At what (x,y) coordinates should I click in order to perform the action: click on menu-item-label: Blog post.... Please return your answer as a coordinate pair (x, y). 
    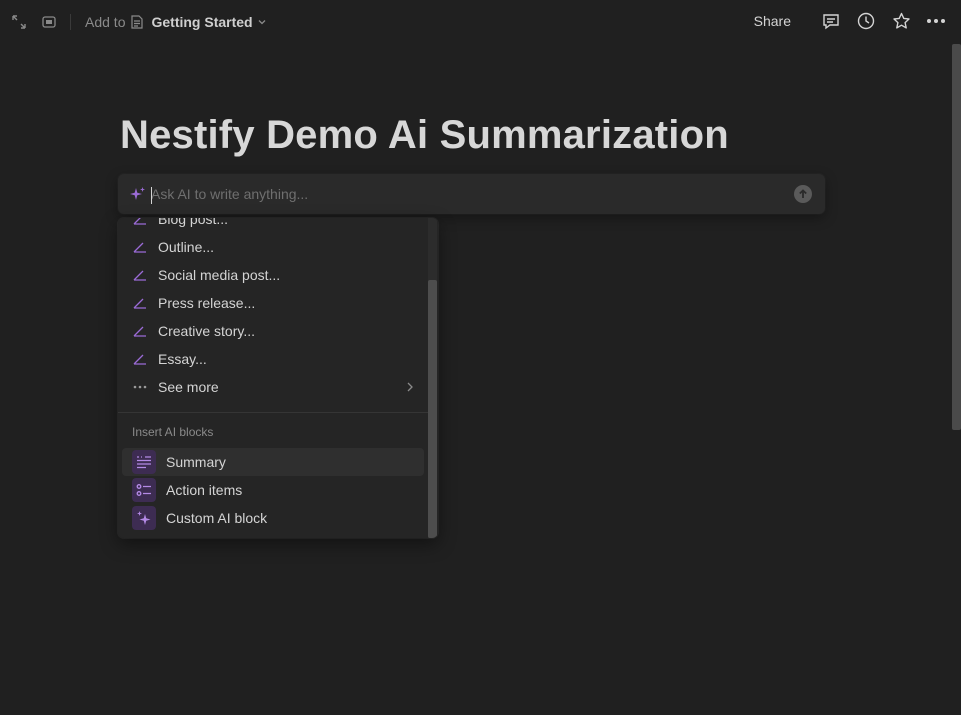
    Looking at the image, I should click on (193, 222).